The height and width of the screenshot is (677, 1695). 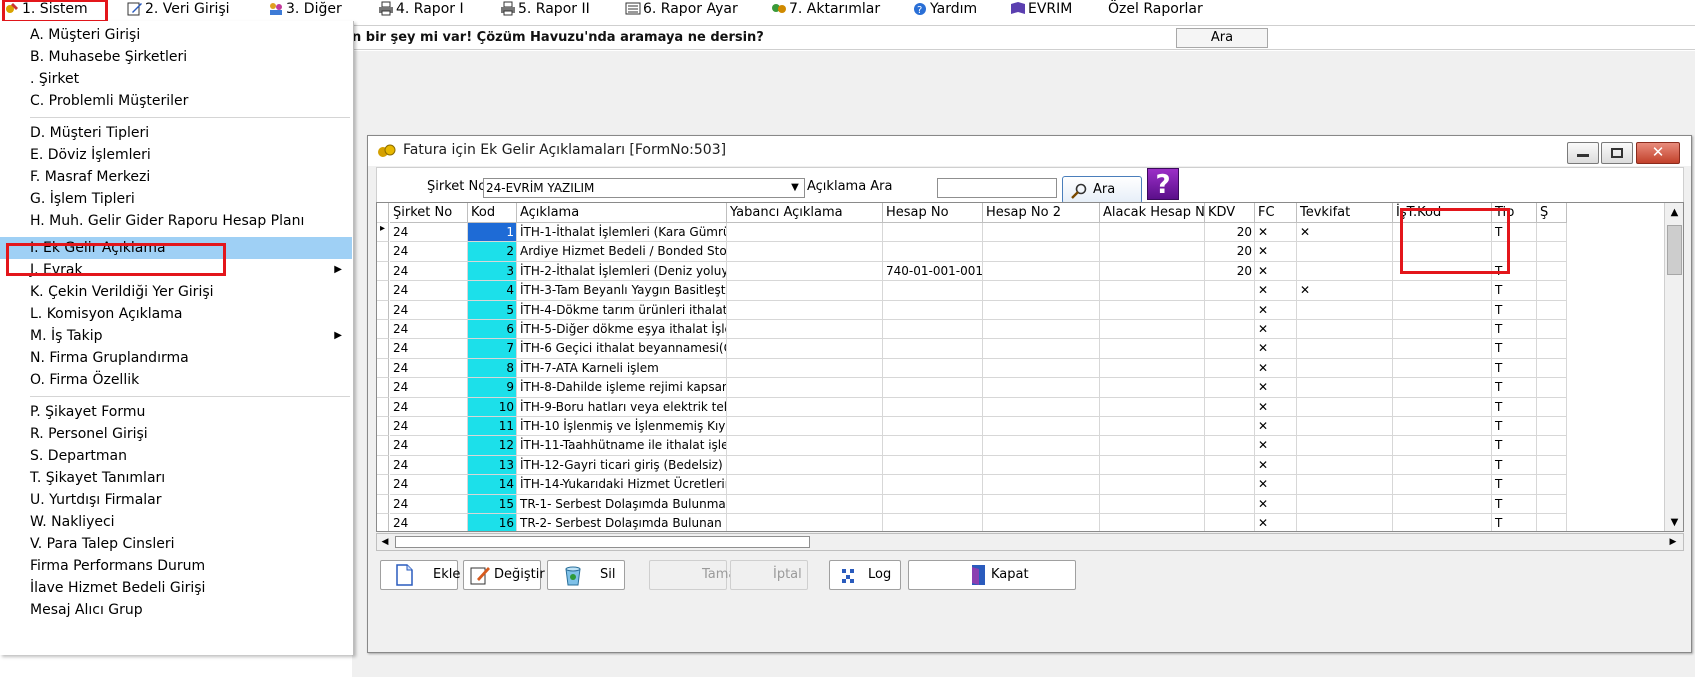 I want to click on table-cell: TR-1- Serbest Dolaşımda Bulunmaya, so click(x=622, y=504).